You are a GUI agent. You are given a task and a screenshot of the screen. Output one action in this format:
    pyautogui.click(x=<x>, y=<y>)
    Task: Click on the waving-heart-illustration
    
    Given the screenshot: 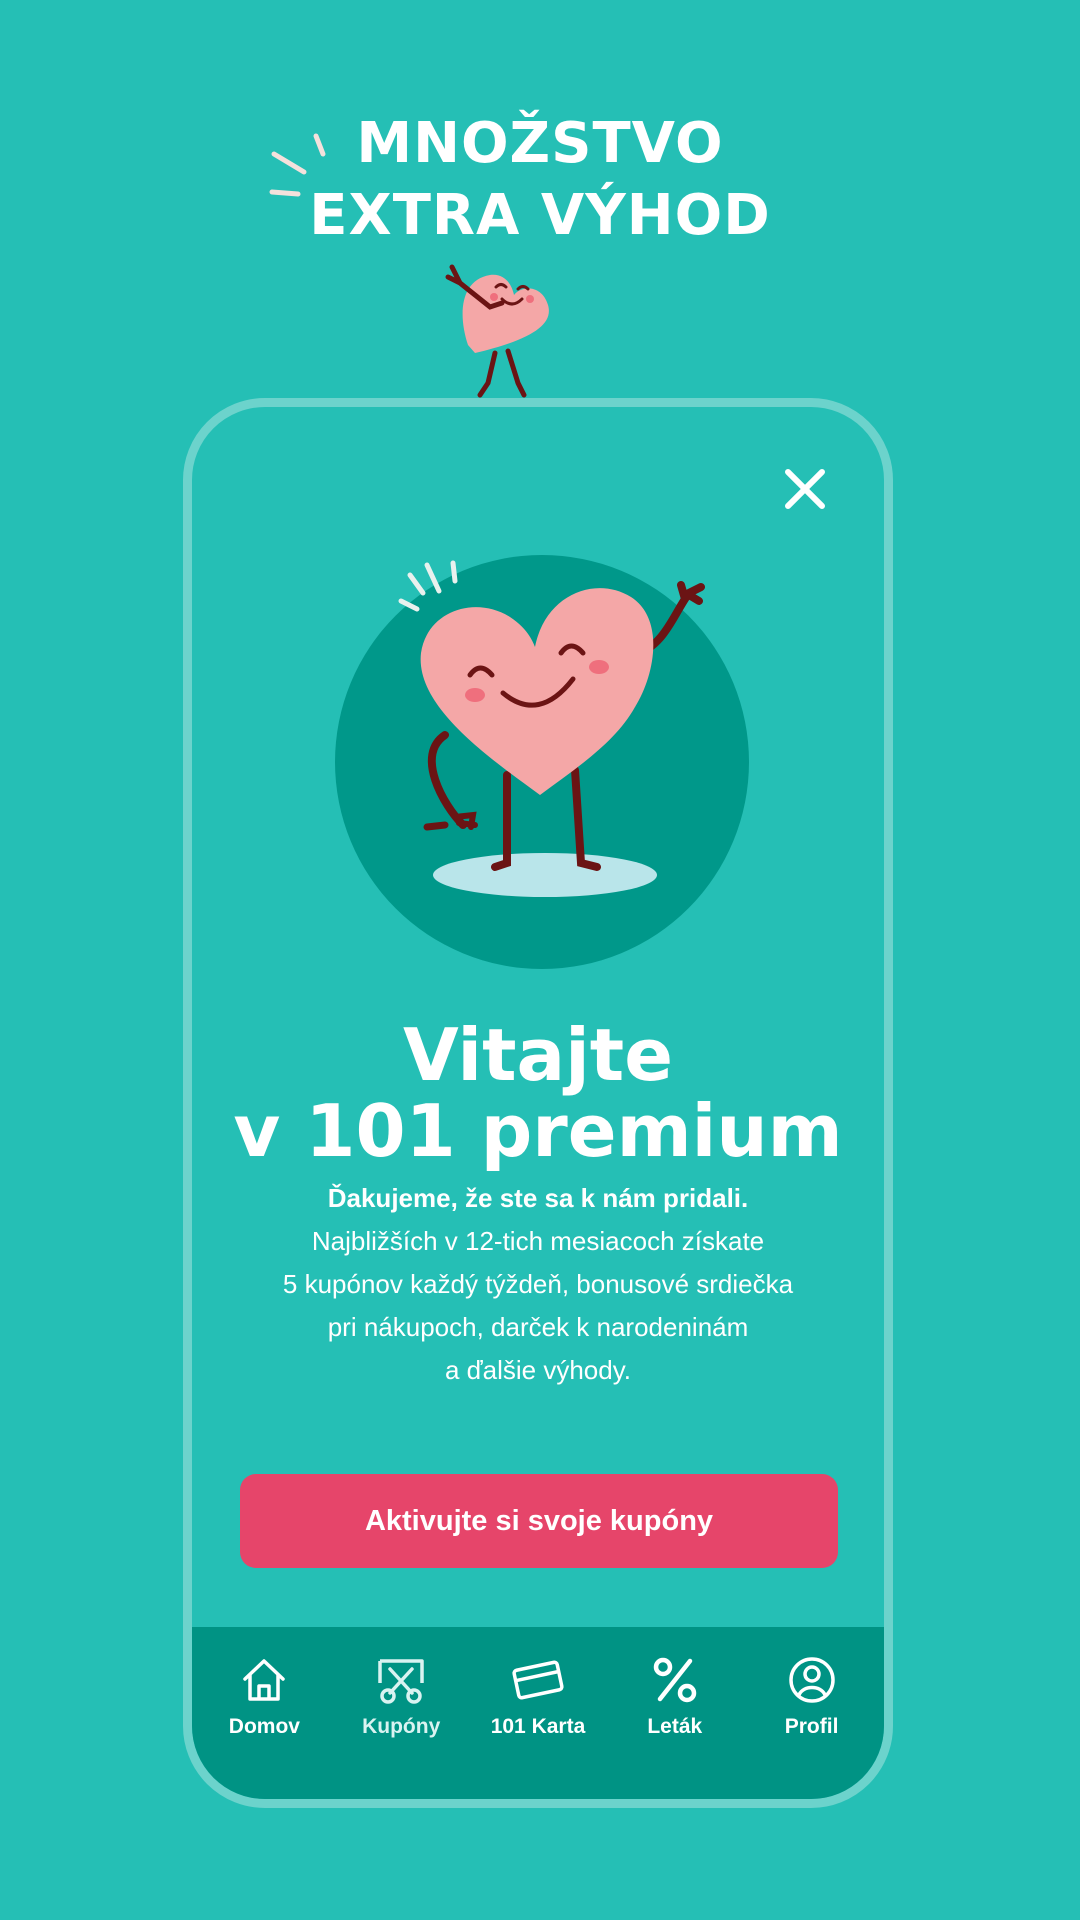 What is the action you would take?
    pyautogui.click(x=542, y=762)
    